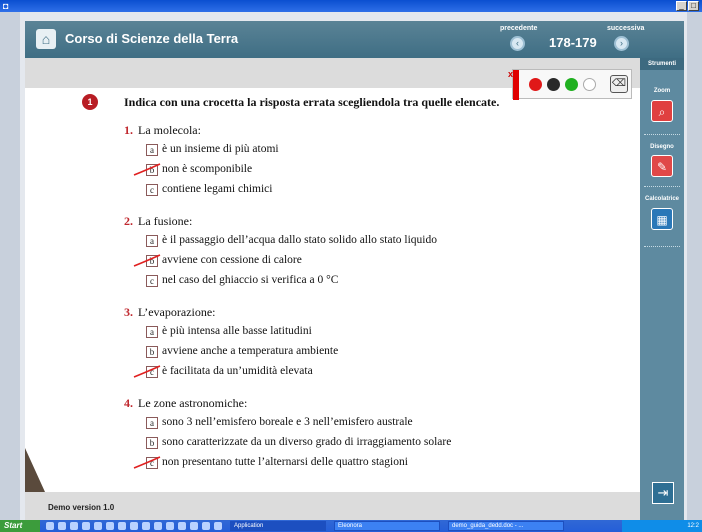  What do you see at coordinates (169, 130) in the screenshot?
I see `question-text: La molecola:` at bounding box center [169, 130].